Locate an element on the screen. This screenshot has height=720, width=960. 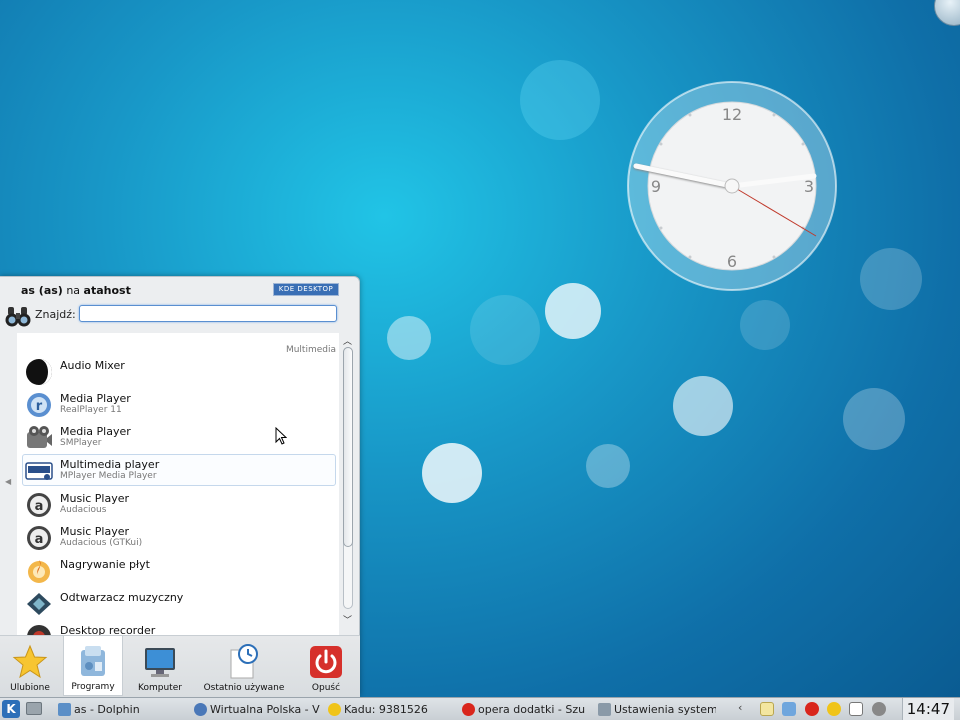
tab-label: Ulubione is located at coordinates (30, 688).